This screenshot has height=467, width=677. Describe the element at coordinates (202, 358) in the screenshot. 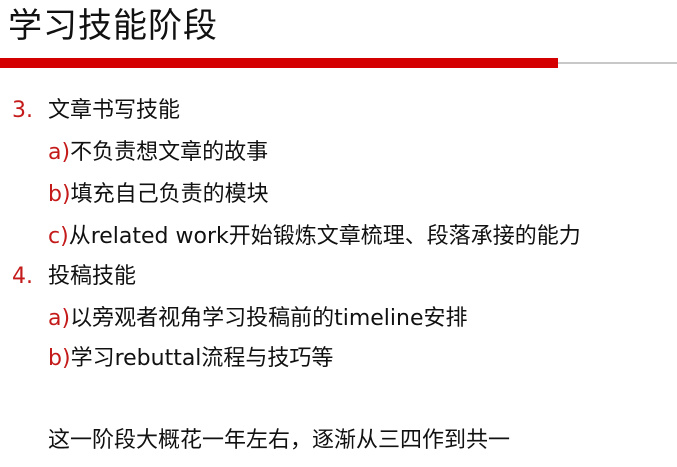

I see `subitem-text: 学习rebuttal流程与技巧等` at that location.